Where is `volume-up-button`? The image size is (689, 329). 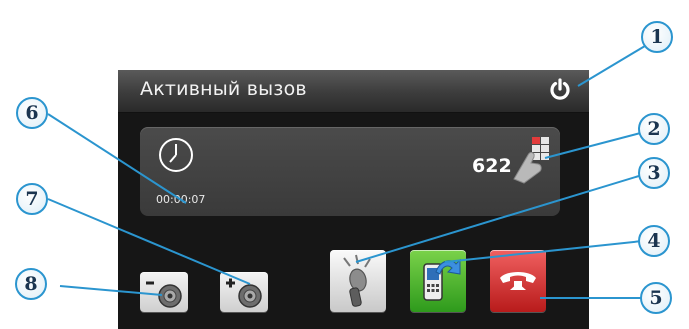
volume-up-button is located at coordinates (244, 292).